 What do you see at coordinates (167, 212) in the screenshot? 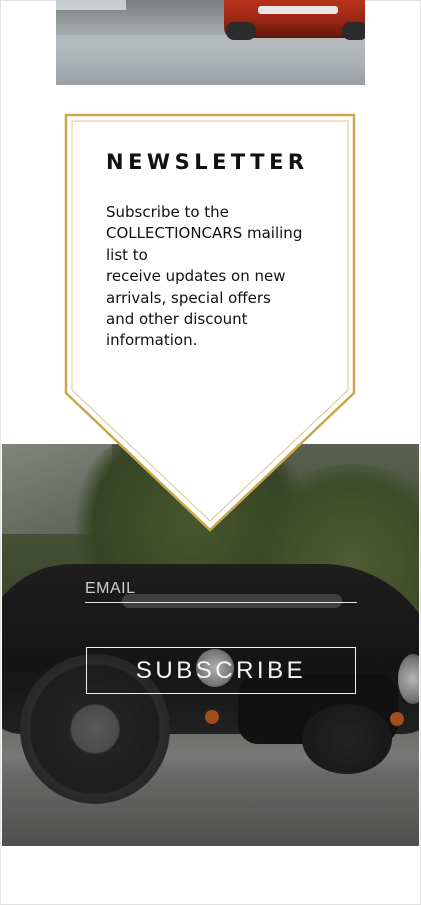
I see `newsletter-line: Subscribe to the` at bounding box center [167, 212].